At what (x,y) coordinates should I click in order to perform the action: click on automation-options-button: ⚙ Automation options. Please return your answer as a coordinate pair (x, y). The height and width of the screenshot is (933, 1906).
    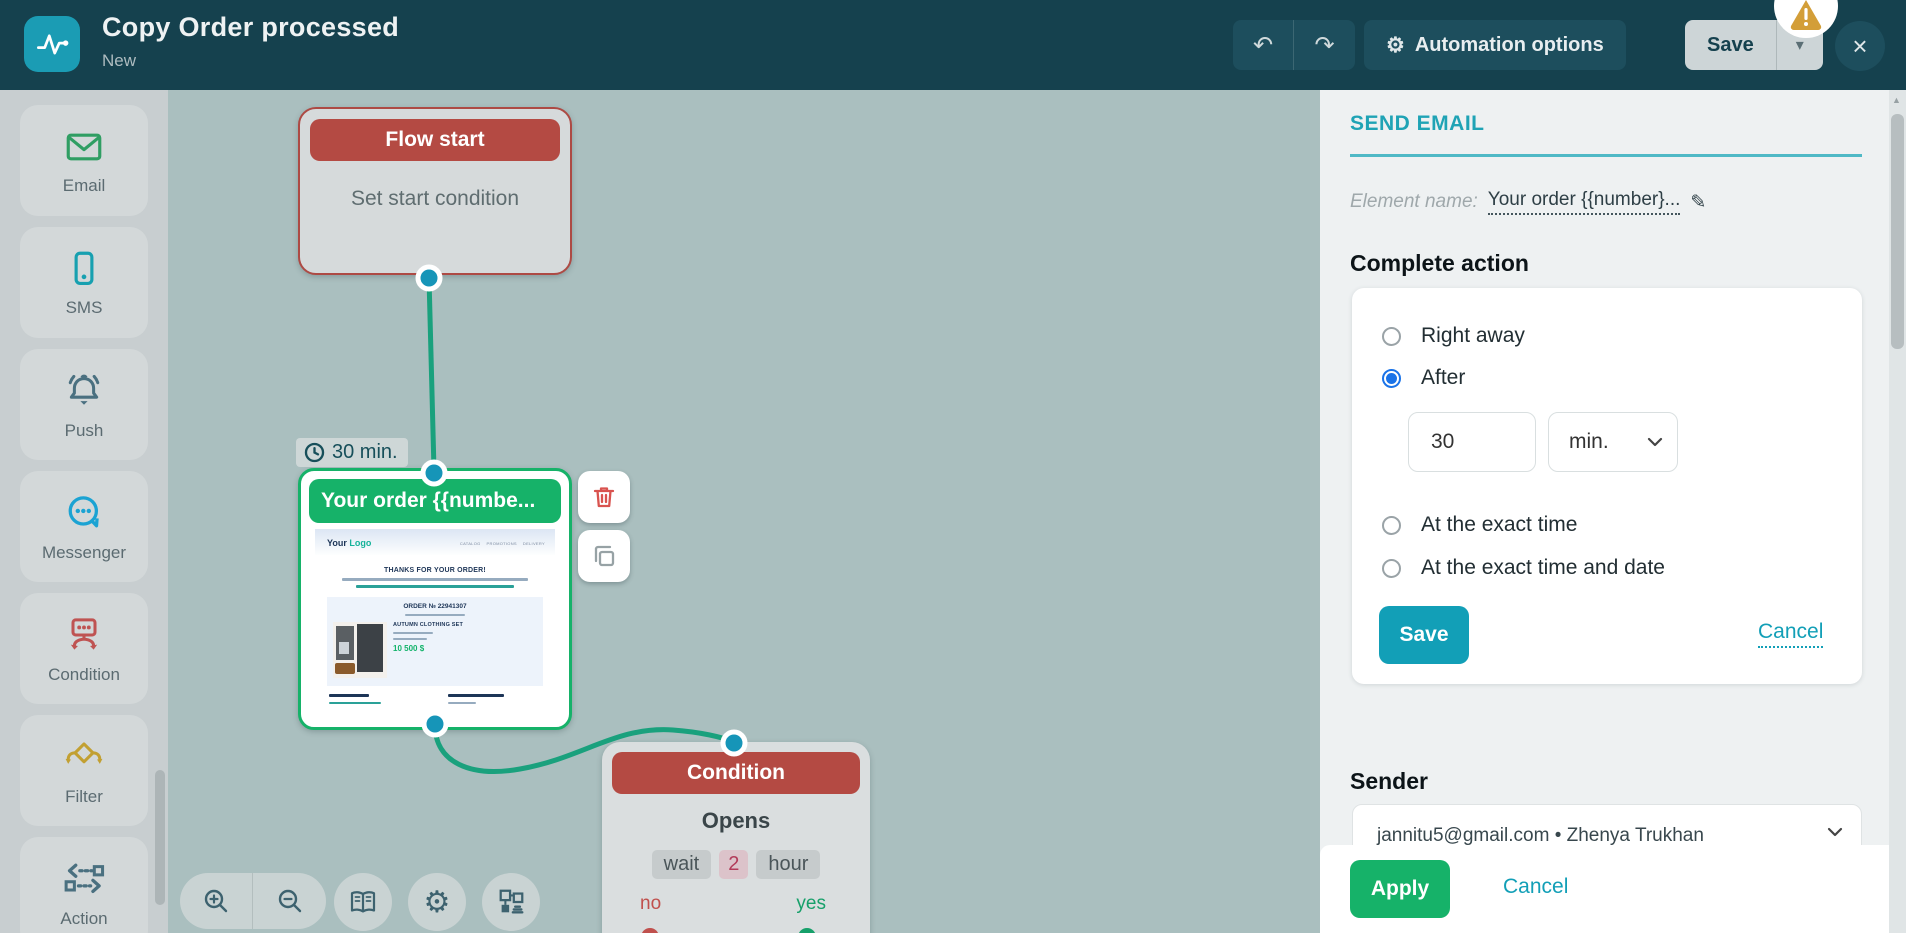
    Looking at the image, I should click on (1495, 45).